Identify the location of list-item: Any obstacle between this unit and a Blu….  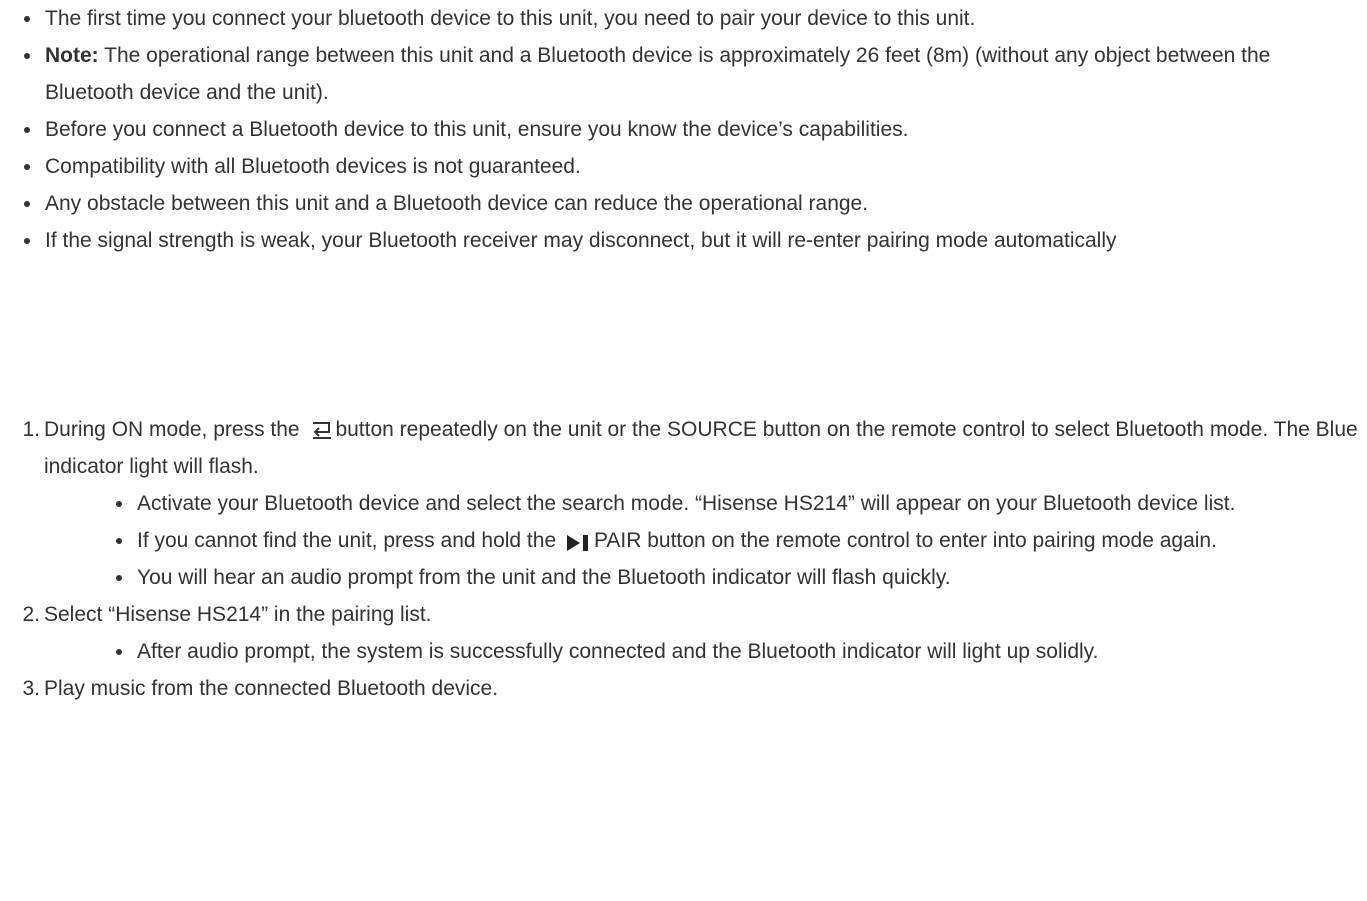
(694, 203).